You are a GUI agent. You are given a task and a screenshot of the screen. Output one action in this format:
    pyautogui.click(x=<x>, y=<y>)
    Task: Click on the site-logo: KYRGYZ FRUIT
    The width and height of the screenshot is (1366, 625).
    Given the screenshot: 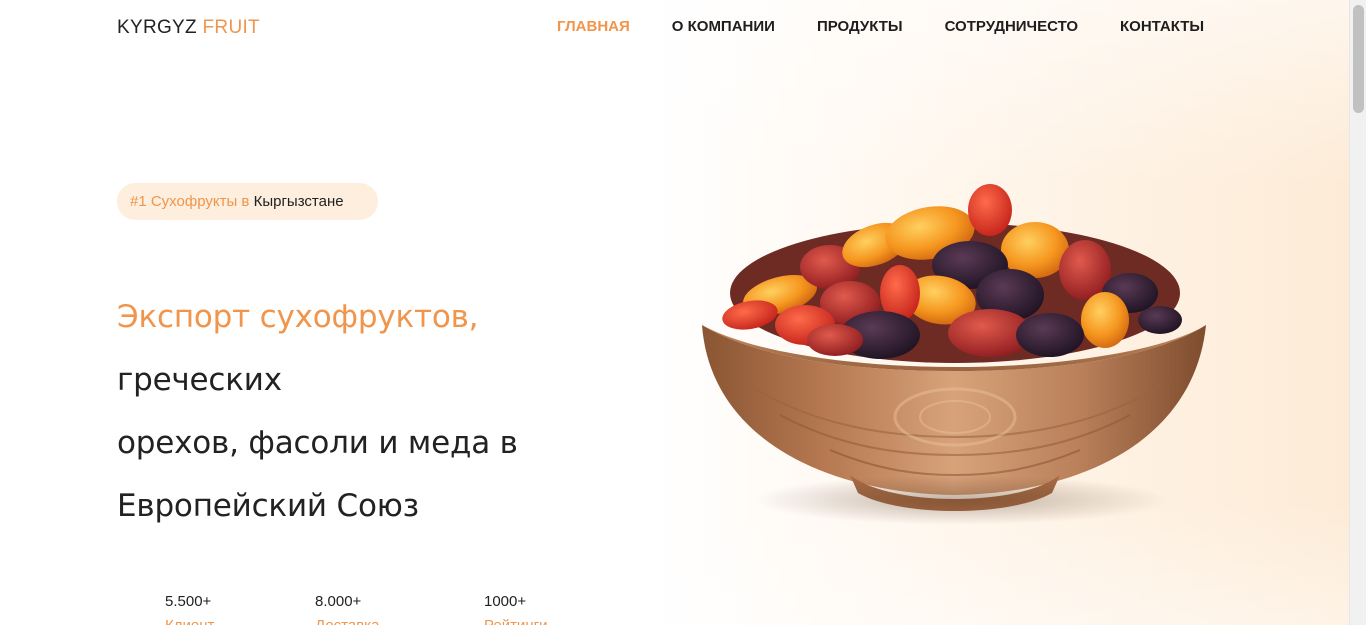 What is the action you would take?
    pyautogui.click(x=188, y=28)
    